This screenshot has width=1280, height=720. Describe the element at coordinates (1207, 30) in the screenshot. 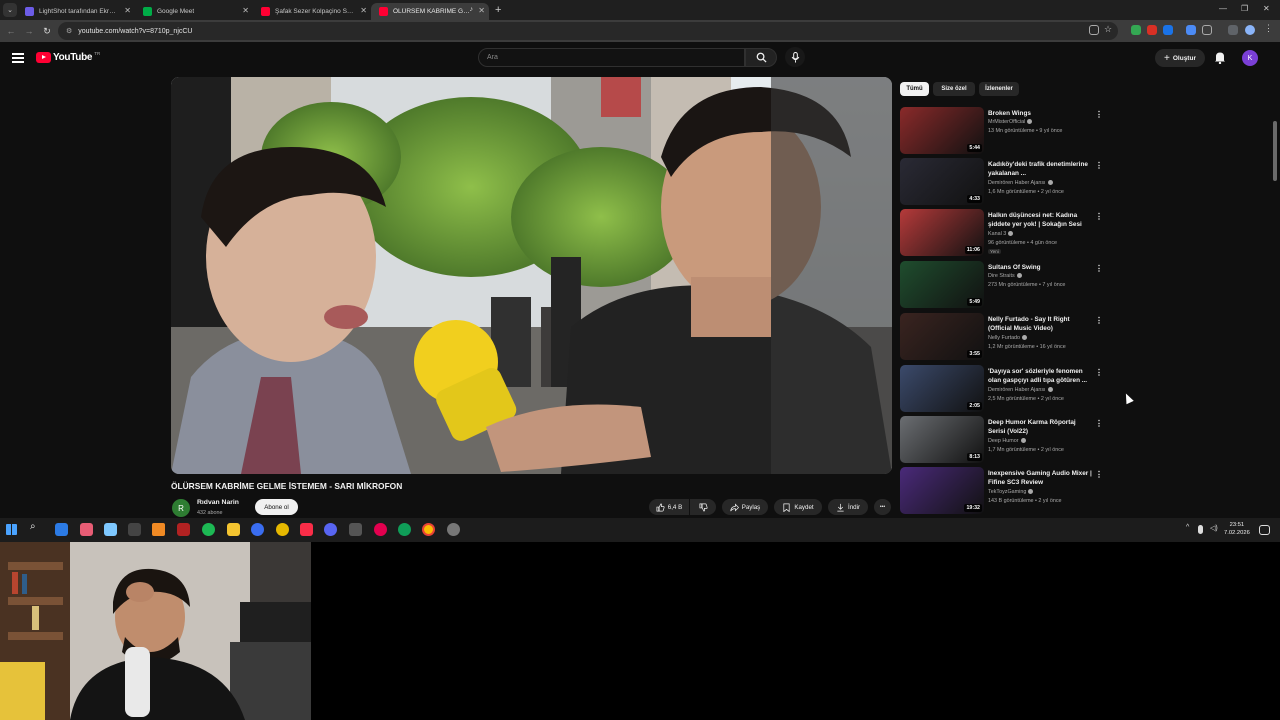

I see `extensions-puzzle-icon` at that location.